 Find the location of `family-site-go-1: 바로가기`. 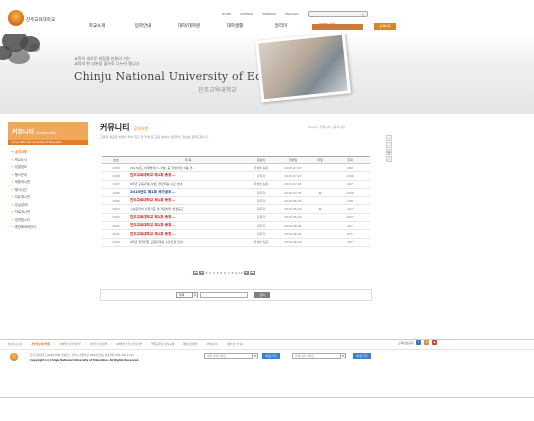

family-site-go-1: 바로가기 is located at coordinates (271, 356).